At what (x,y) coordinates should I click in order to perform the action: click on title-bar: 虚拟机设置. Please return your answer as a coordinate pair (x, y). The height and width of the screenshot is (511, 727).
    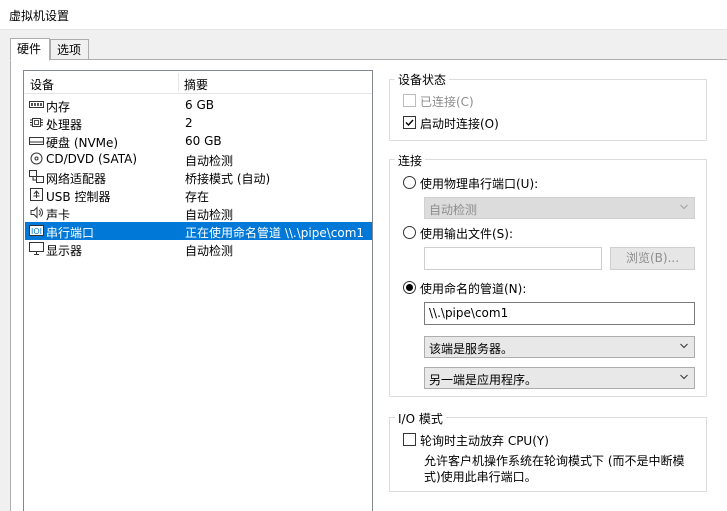
    Looking at the image, I should click on (363, 15).